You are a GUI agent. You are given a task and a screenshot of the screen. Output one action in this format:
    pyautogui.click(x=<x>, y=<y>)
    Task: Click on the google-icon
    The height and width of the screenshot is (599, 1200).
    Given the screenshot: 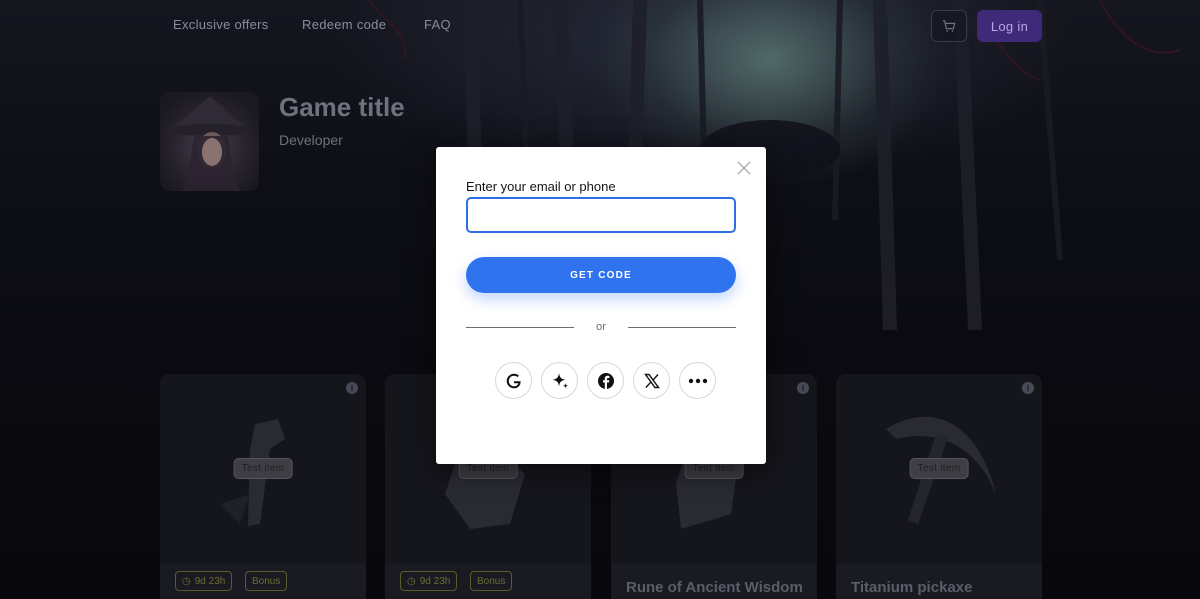 What is the action you would take?
    pyautogui.click(x=513, y=380)
    